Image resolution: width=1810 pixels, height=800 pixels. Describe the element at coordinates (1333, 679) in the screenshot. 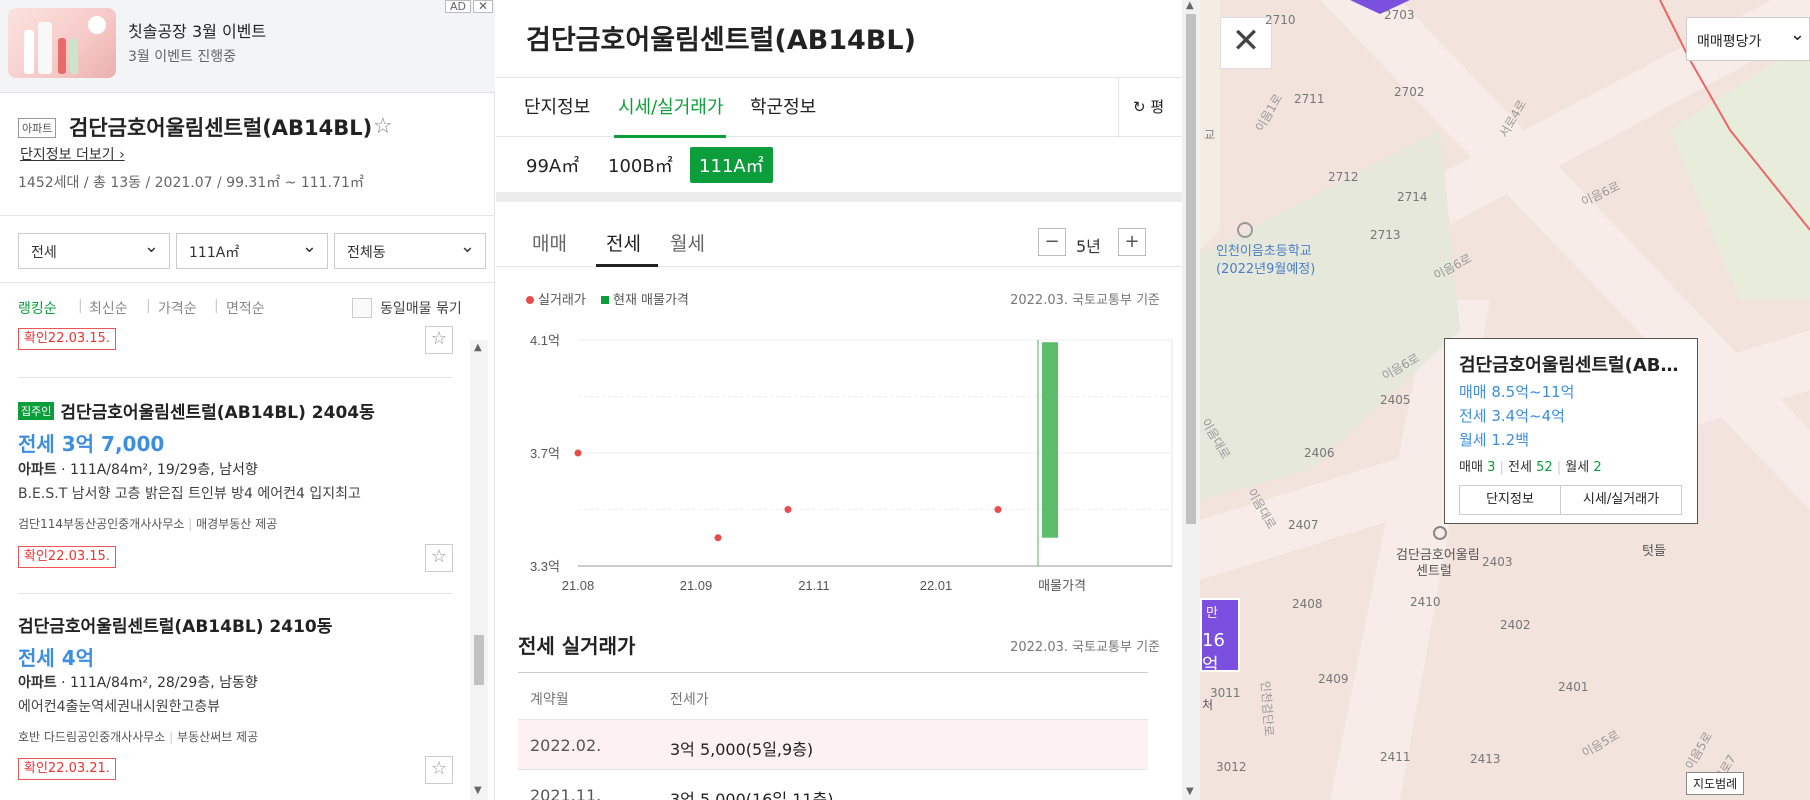

I see `building-label: 2409` at that location.